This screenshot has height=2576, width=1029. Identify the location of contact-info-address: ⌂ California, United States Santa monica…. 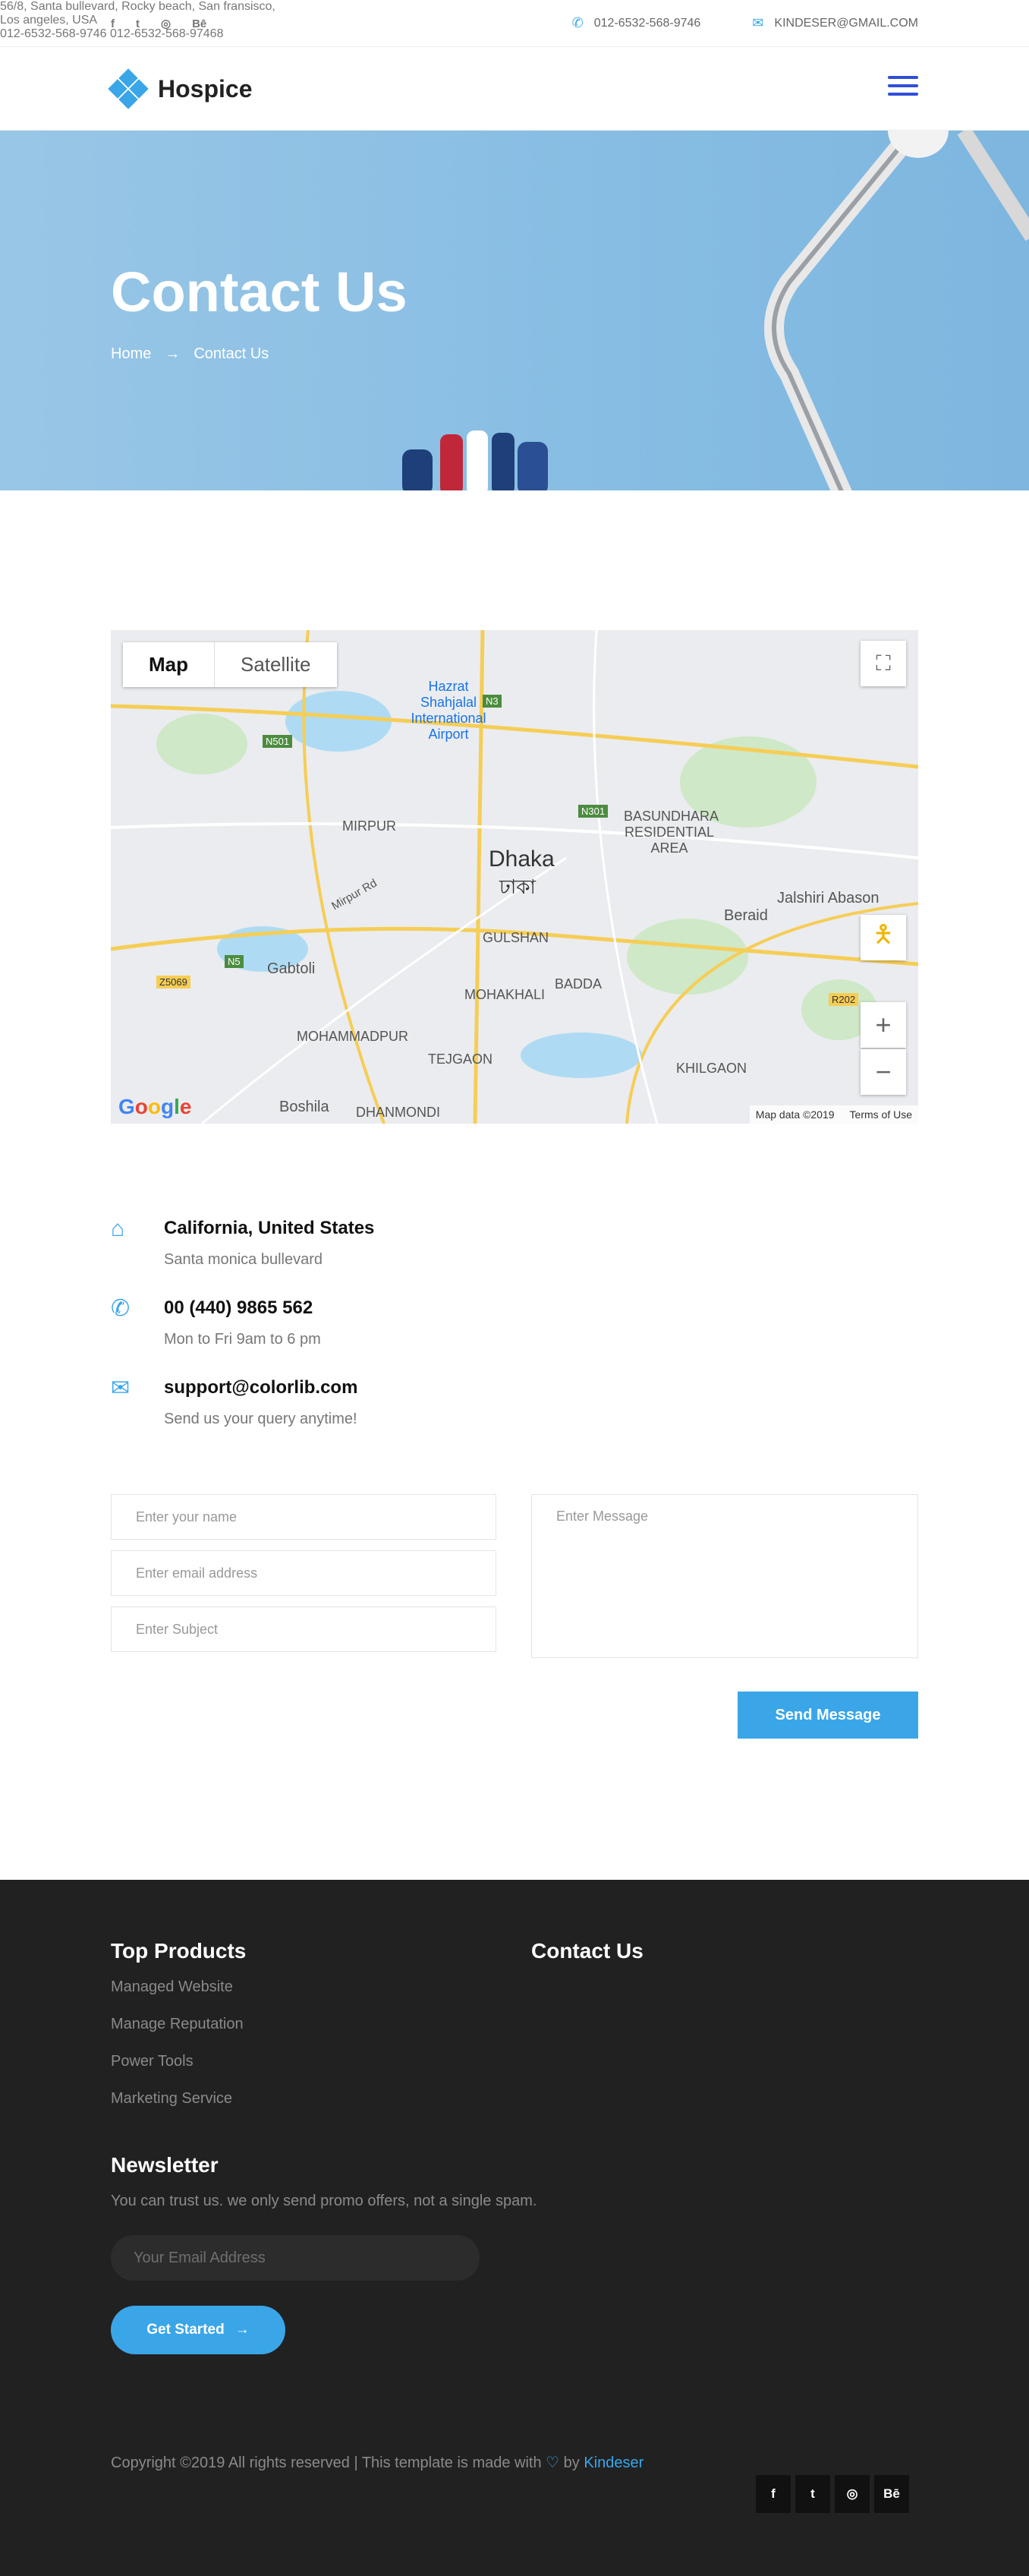
(338, 1243).